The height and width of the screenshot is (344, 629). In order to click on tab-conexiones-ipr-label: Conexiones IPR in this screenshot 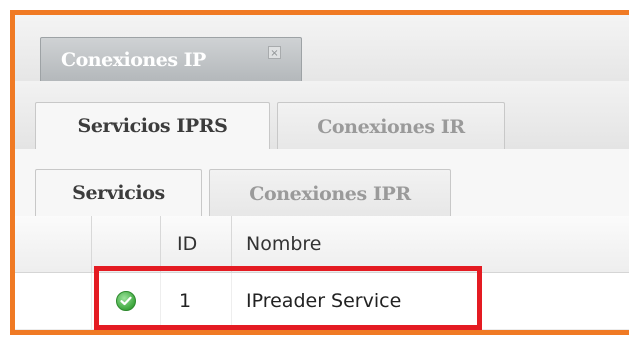, I will do `click(330, 193)`.